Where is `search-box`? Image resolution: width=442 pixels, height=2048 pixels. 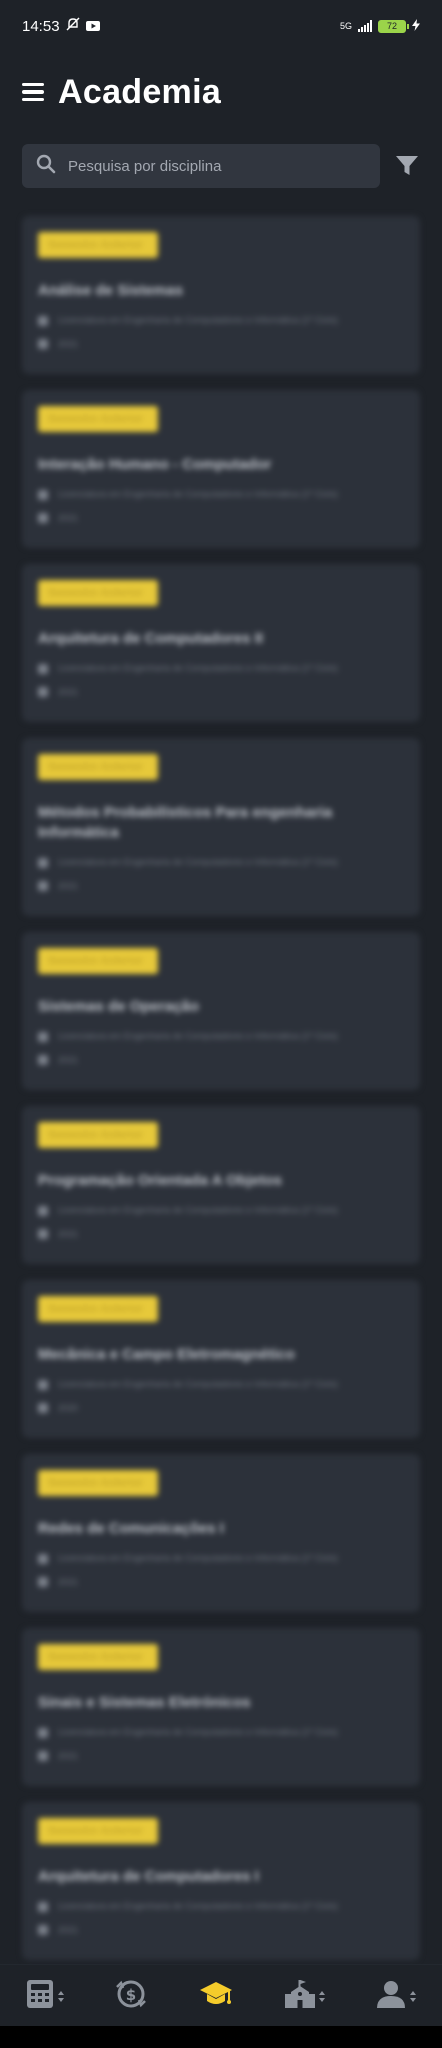
search-box is located at coordinates (201, 166).